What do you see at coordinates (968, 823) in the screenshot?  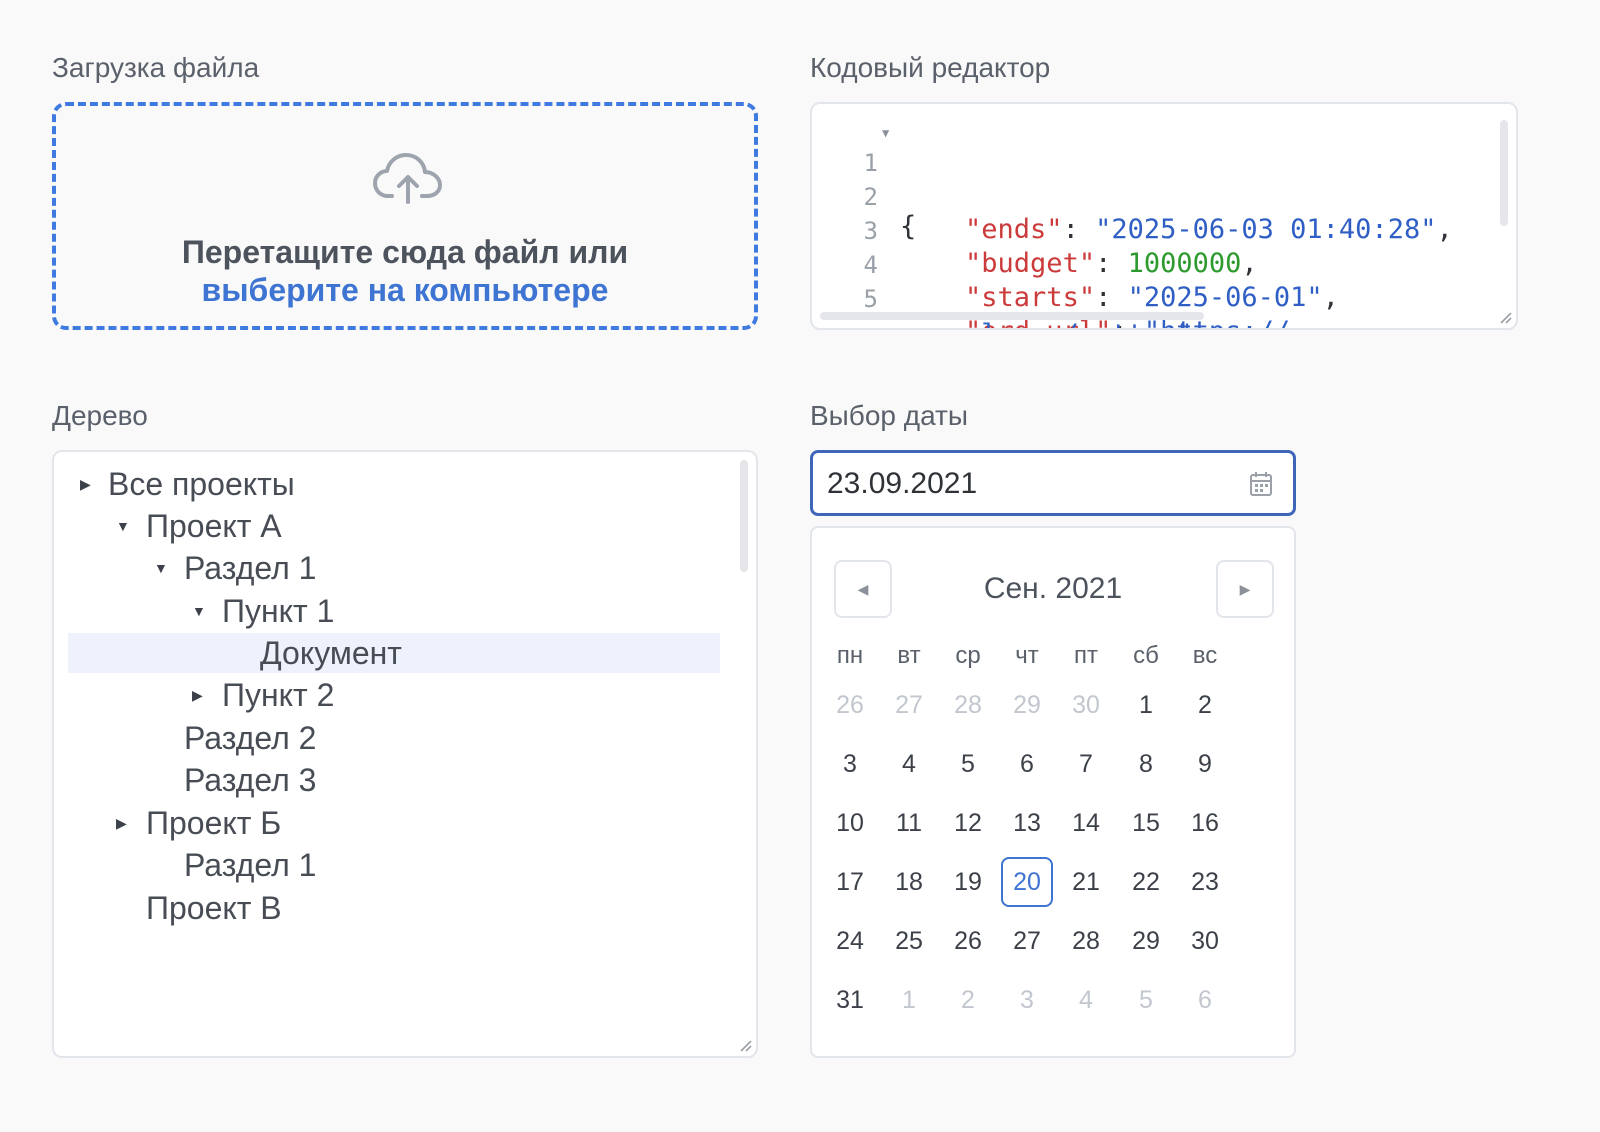 I see `calendar-day: 12` at bounding box center [968, 823].